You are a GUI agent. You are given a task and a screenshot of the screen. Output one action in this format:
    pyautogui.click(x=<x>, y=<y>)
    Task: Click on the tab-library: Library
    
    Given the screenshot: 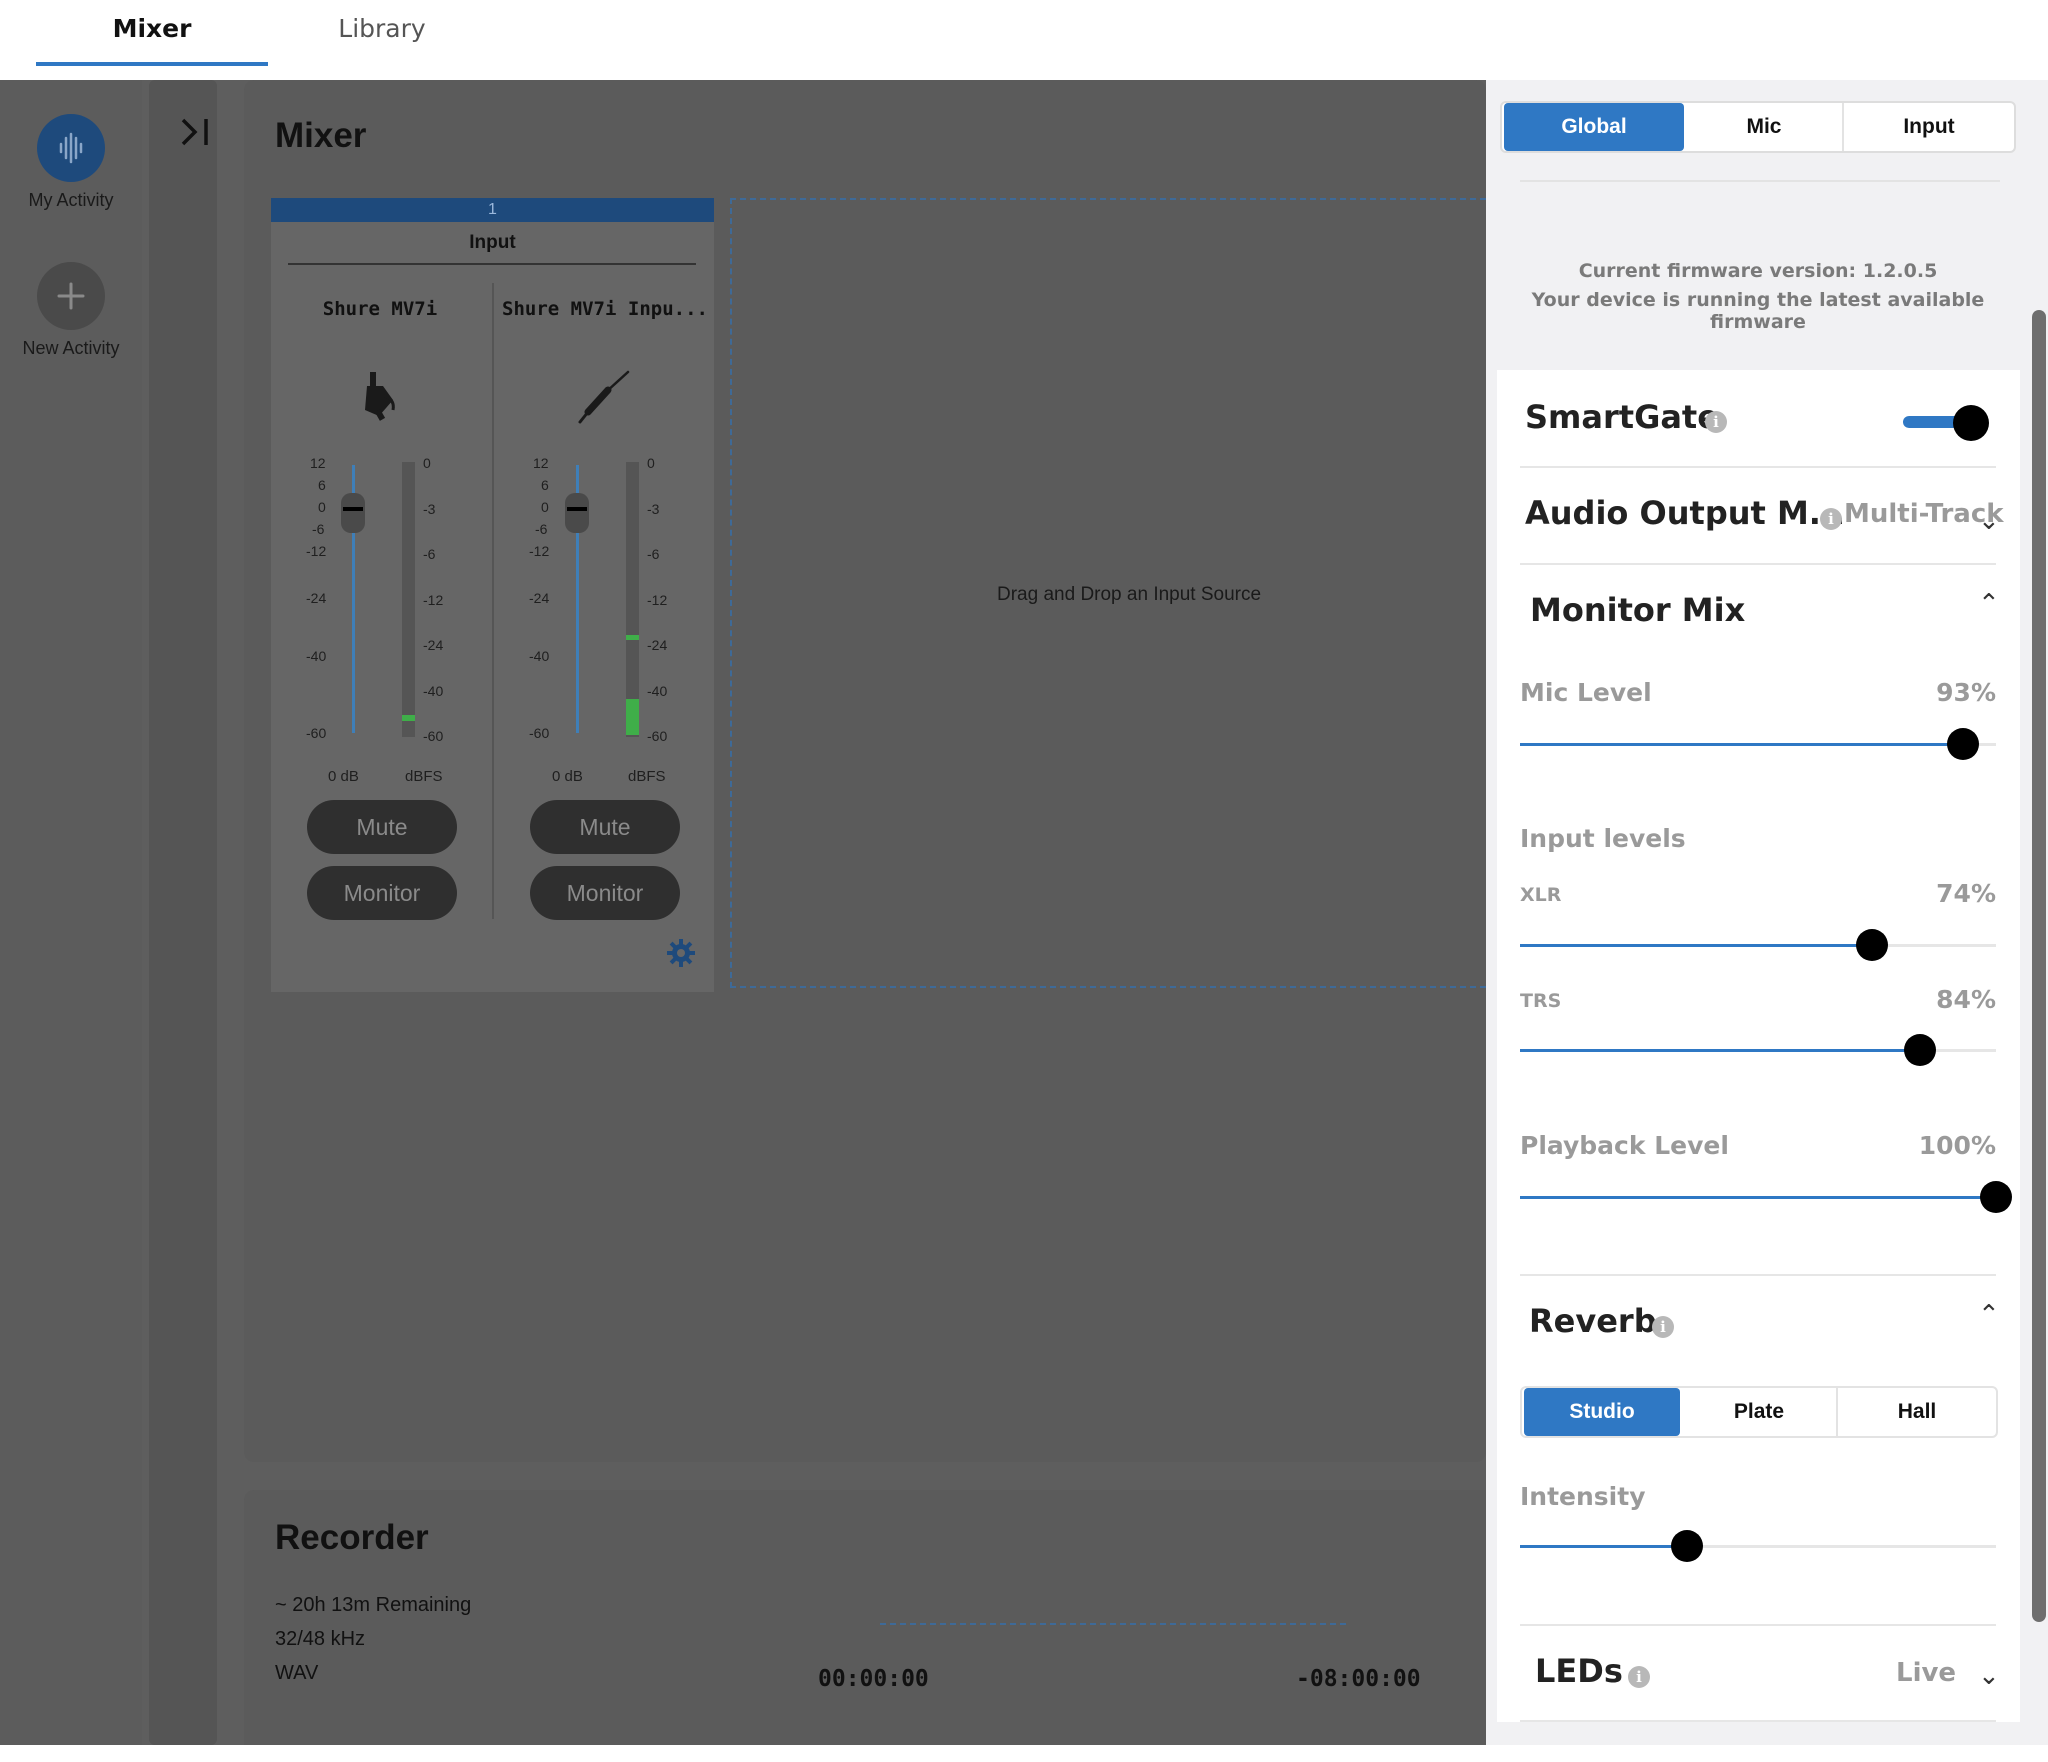 What is the action you would take?
    pyautogui.click(x=382, y=31)
    